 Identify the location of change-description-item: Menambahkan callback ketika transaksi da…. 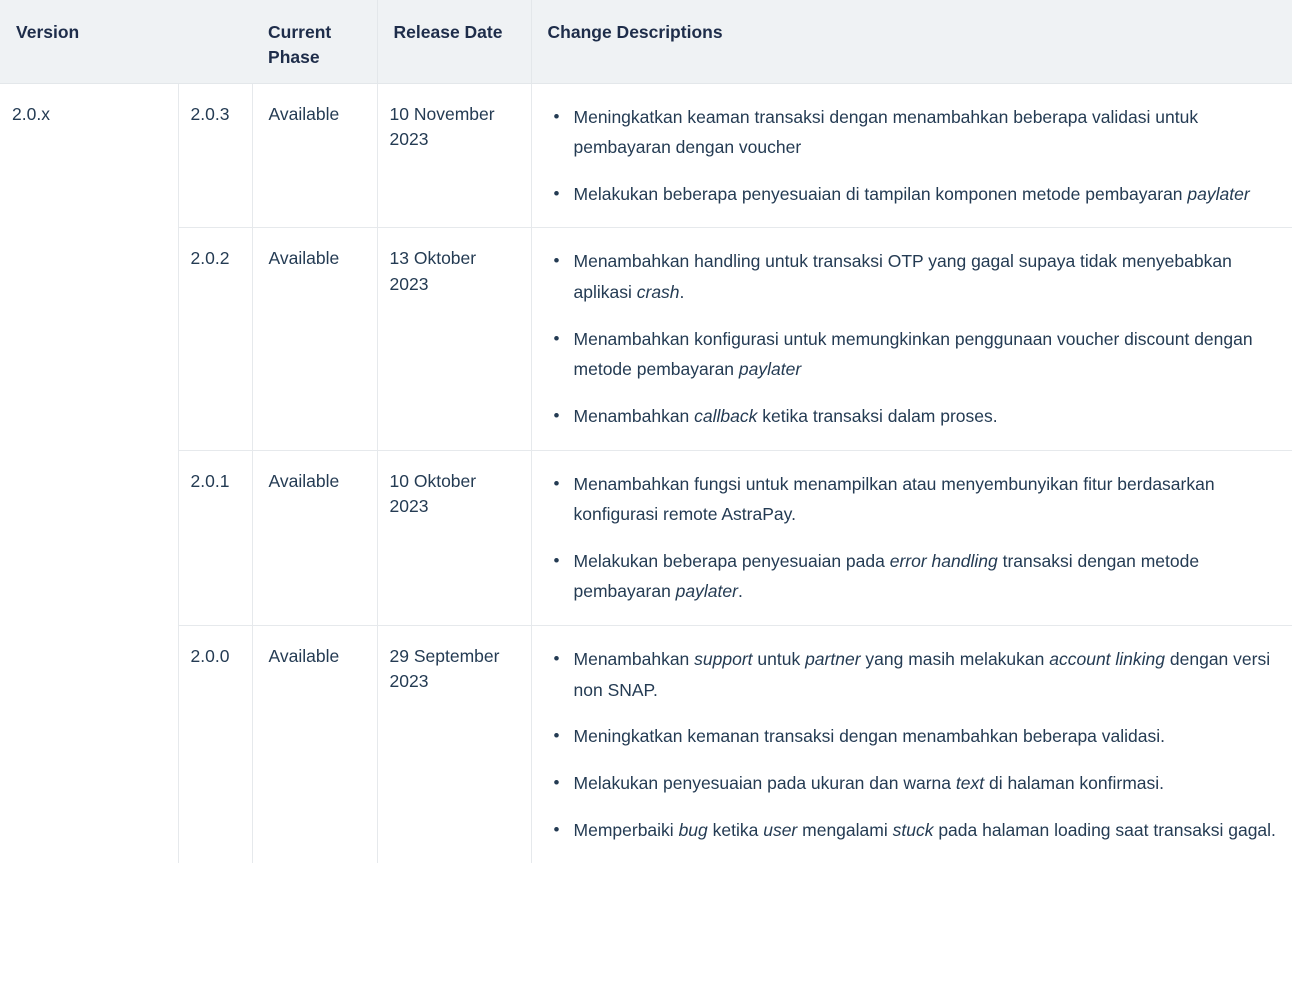
(919, 416).